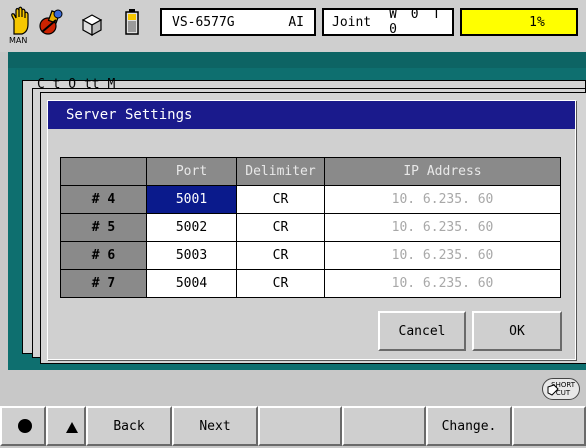 The height and width of the screenshot is (448, 586). Describe the element at coordinates (352, 22) in the screenshot. I see `coordinate-mode: Joint` at that location.